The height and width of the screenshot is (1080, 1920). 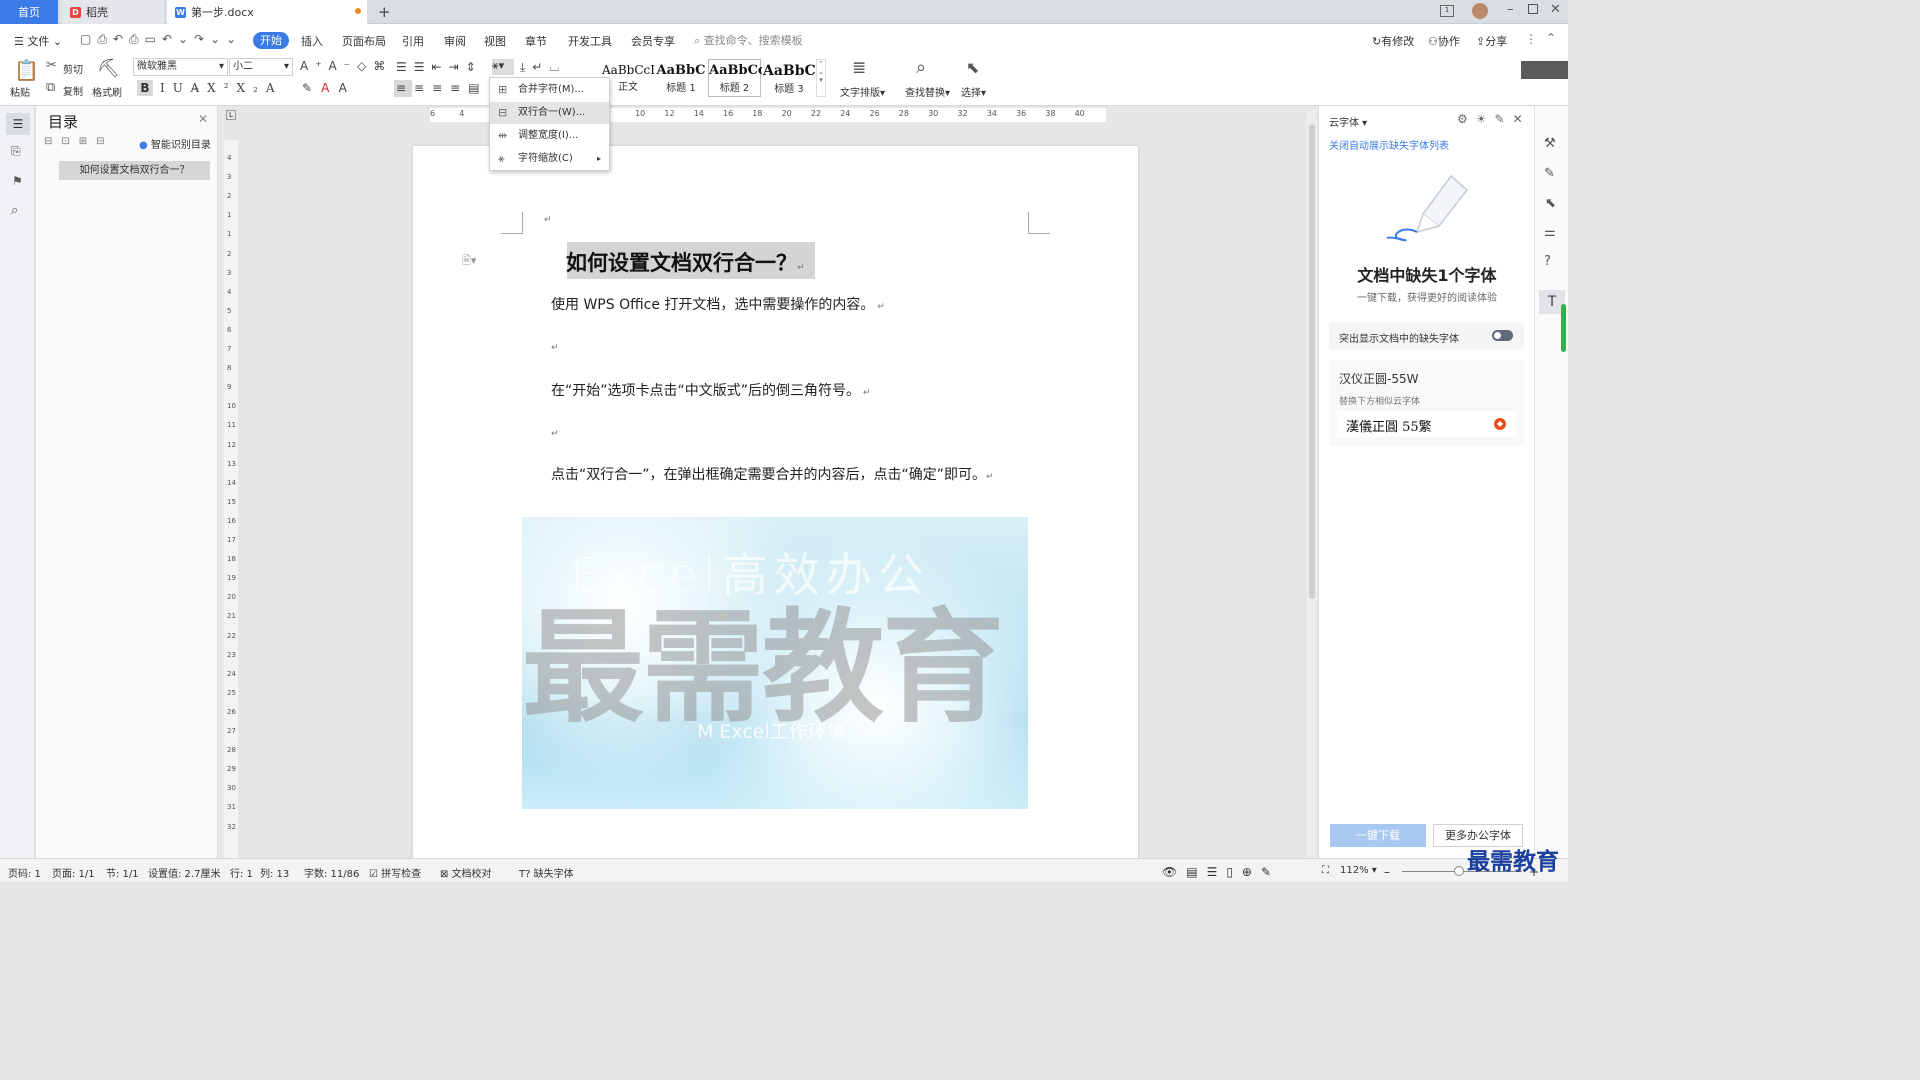 I want to click on menu-developer: 开发工具, so click(x=590, y=41).